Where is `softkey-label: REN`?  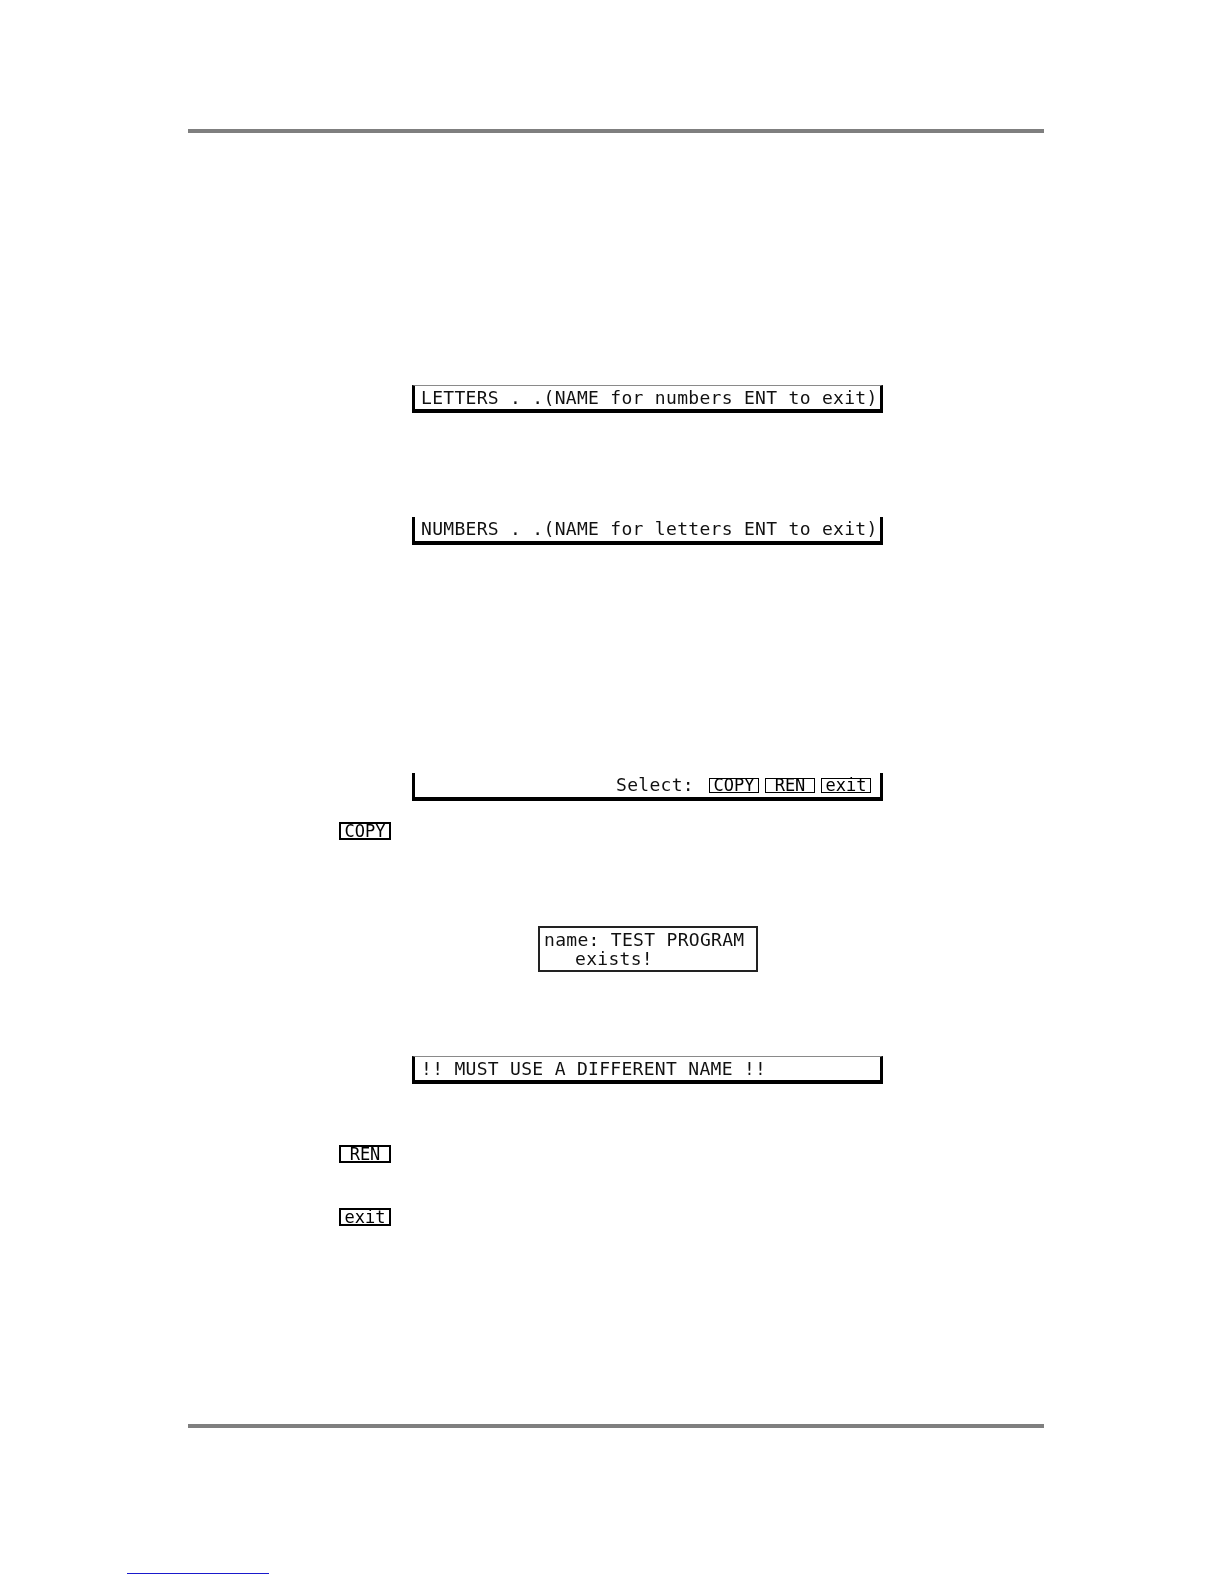 softkey-label: REN is located at coordinates (365, 1154).